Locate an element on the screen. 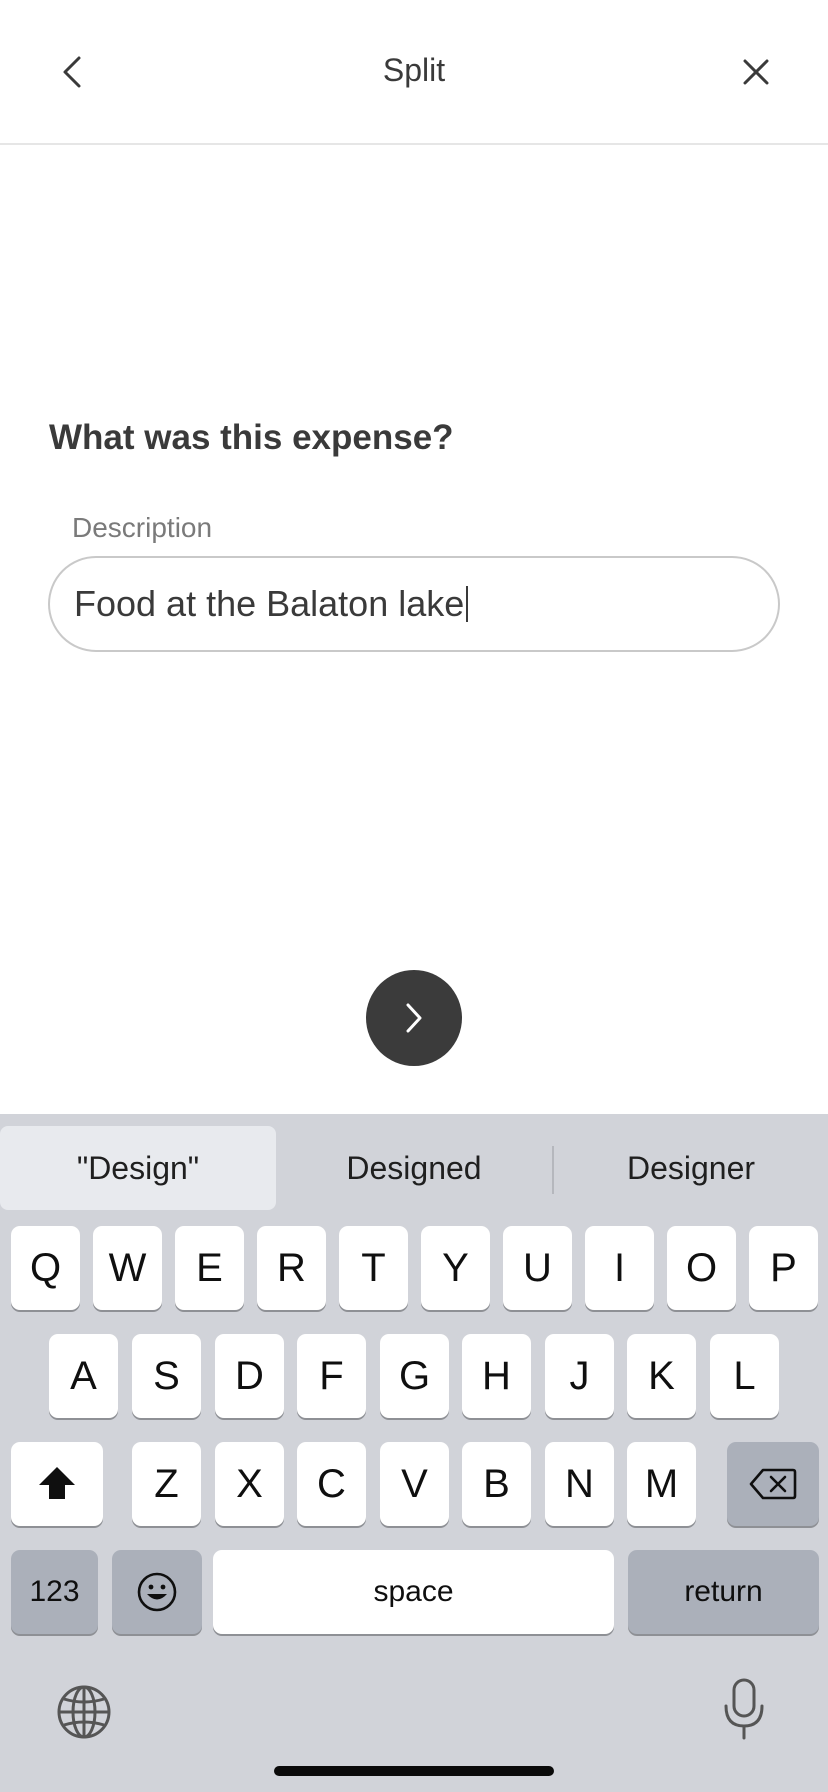 Image resolution: width=828 pixels, height=1792 pixels. key-k: K is located at coordinates (661, 1376).